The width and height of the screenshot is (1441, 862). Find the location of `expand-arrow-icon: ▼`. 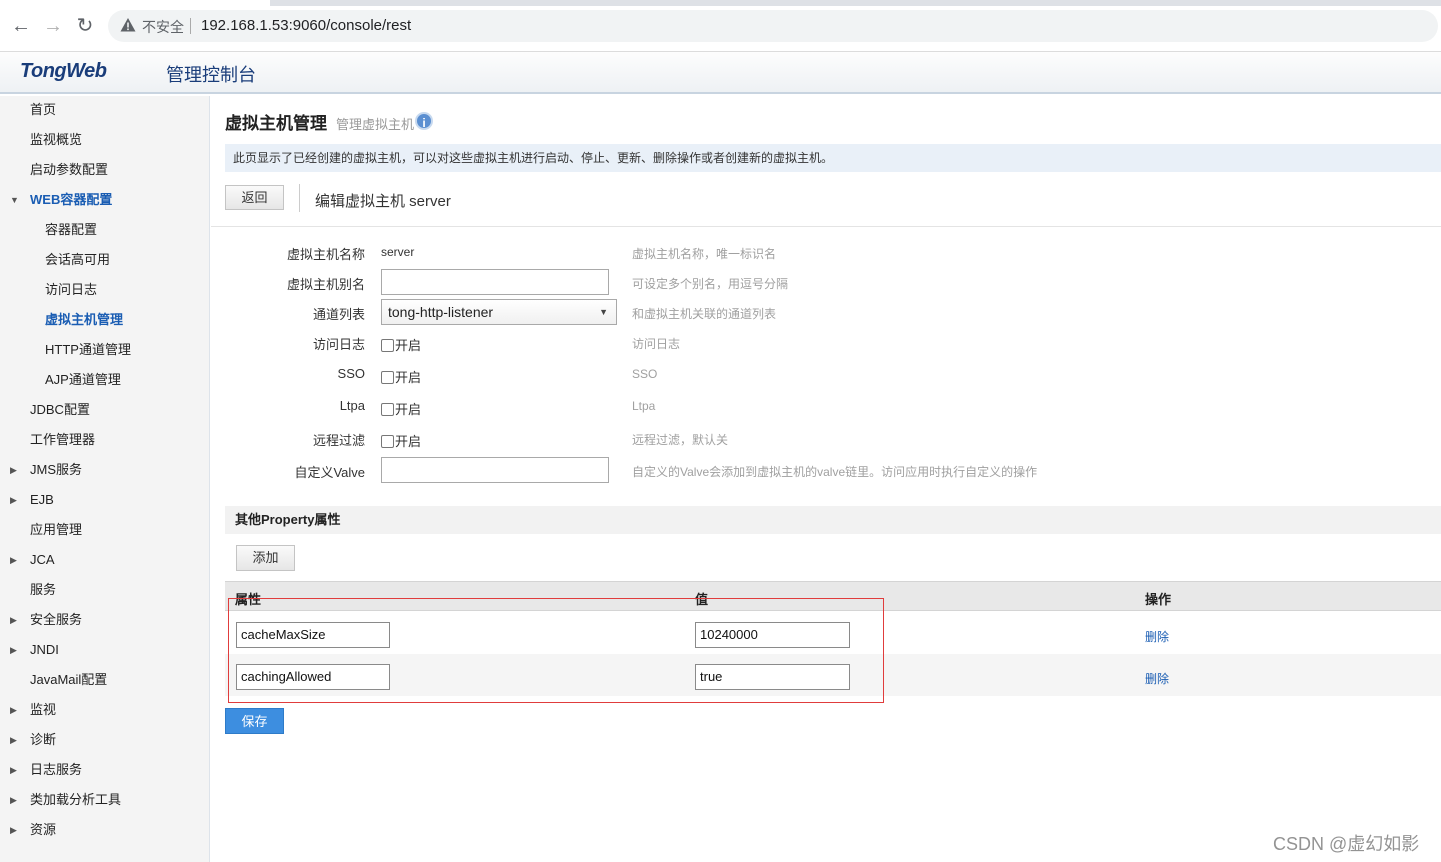

expand-arrow-icon: ▼ is located at coordinates (14, 200).